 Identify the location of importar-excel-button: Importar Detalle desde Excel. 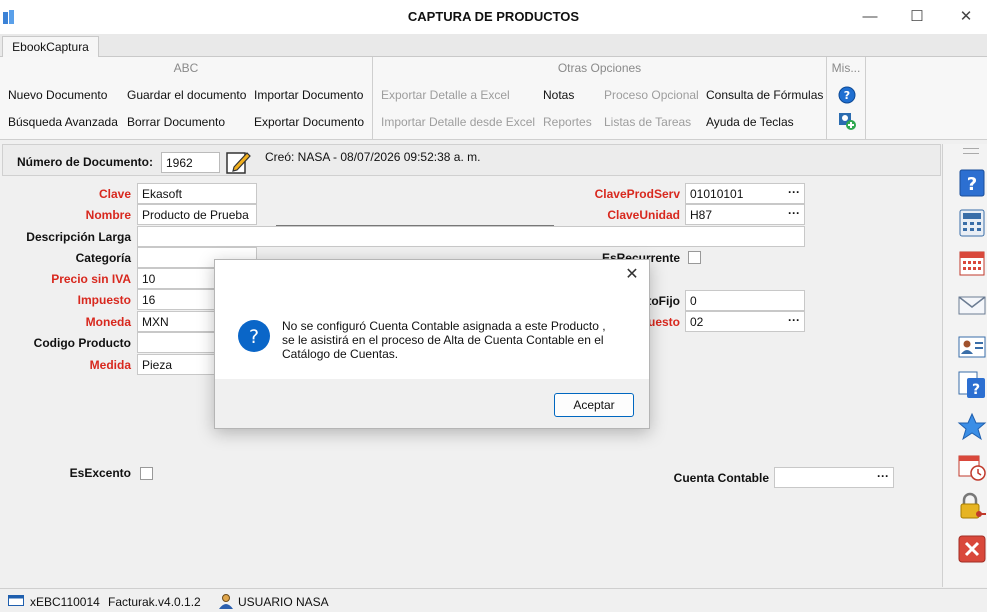
(458, 122).